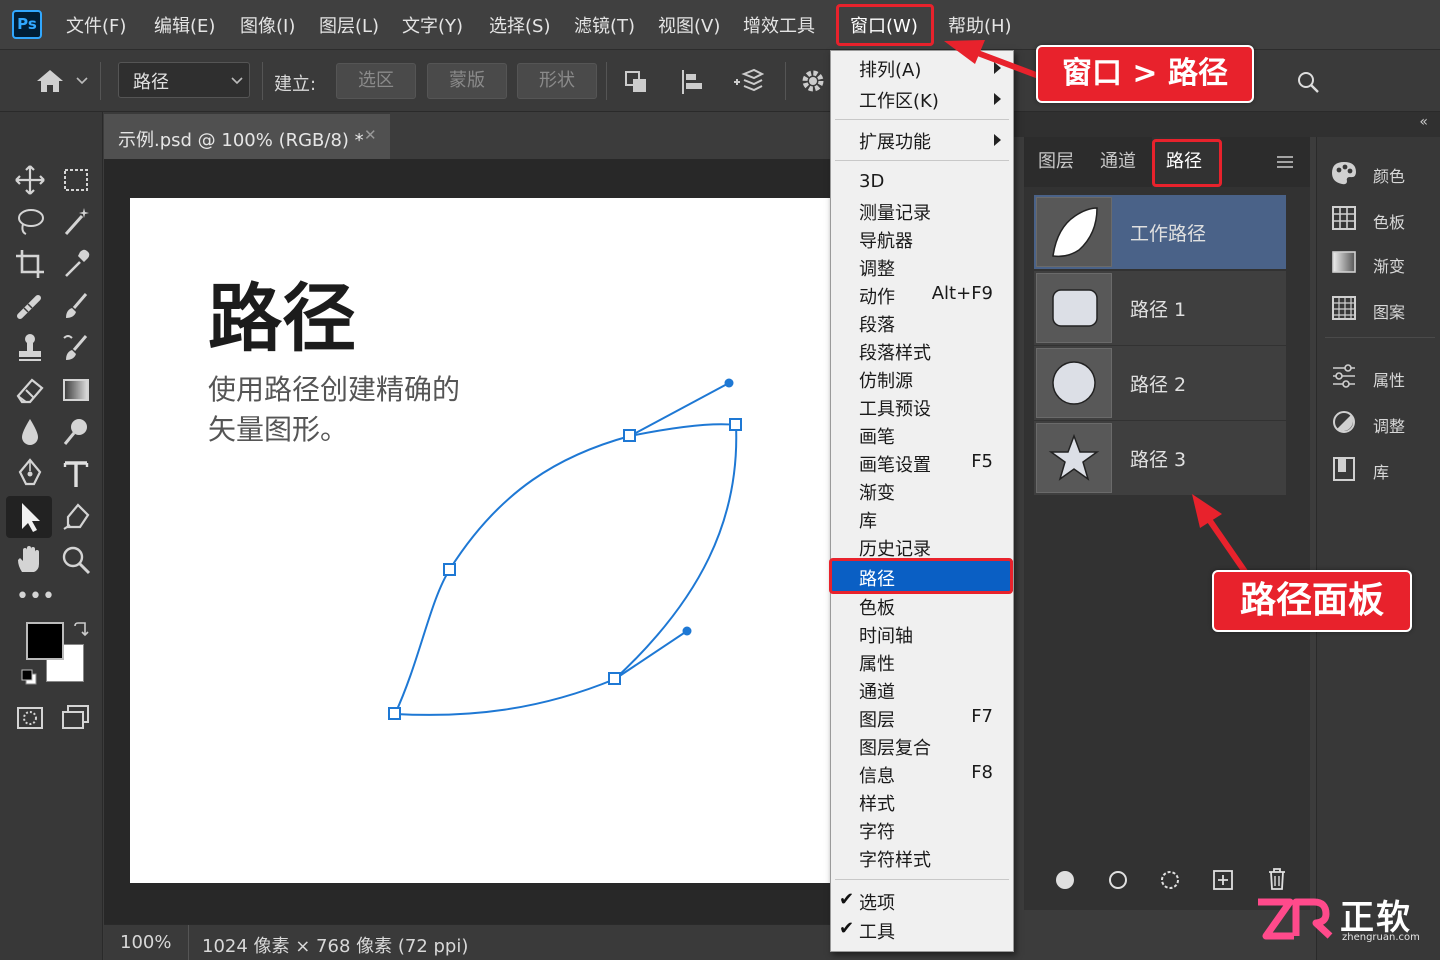 The height and width of the screenshot is (960, 1440). I want to click on callout-paths-panel: 路径面板, so click(1312, 601).